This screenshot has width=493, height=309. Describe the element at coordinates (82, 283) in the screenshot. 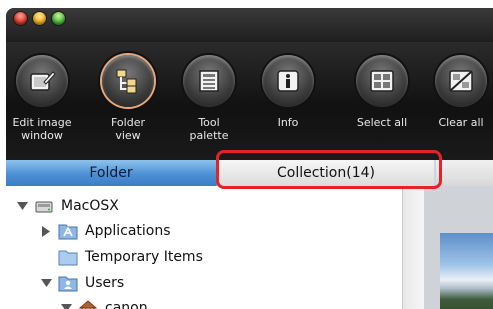

I see `tree-item-users: Users` at that location.